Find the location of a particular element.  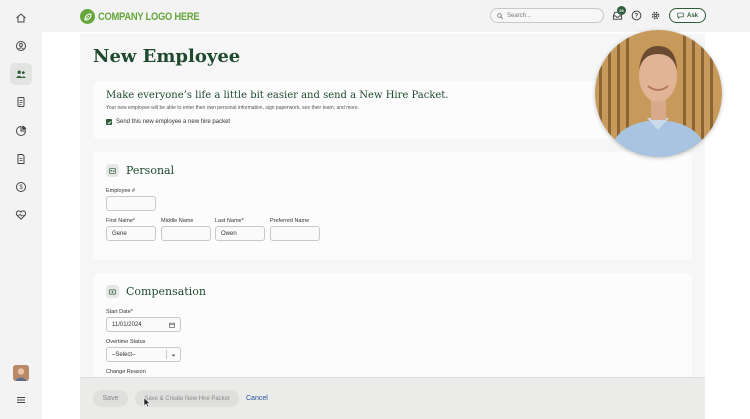

settings-button is located at coordinates (655, 15).